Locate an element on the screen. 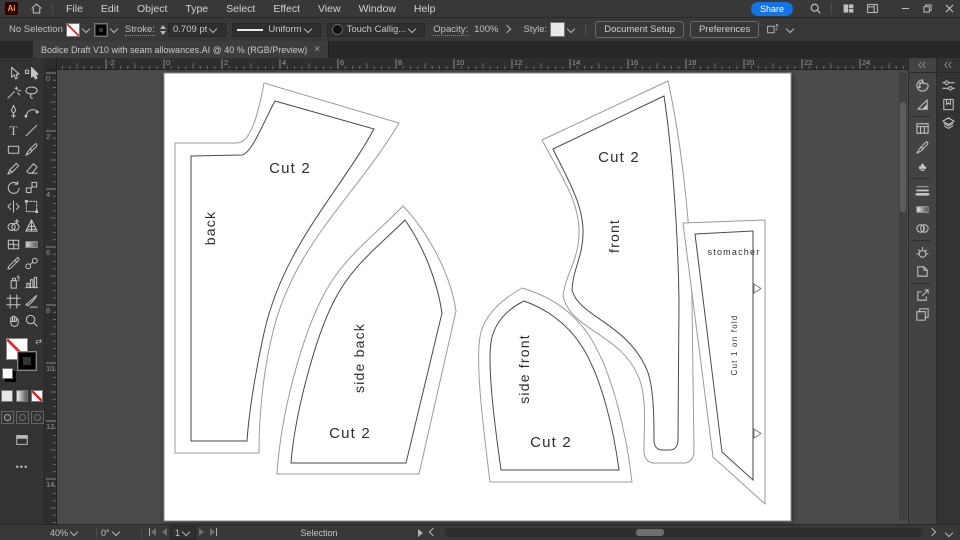  direct-selection-tool-icon is located at coordinates (31, 73).